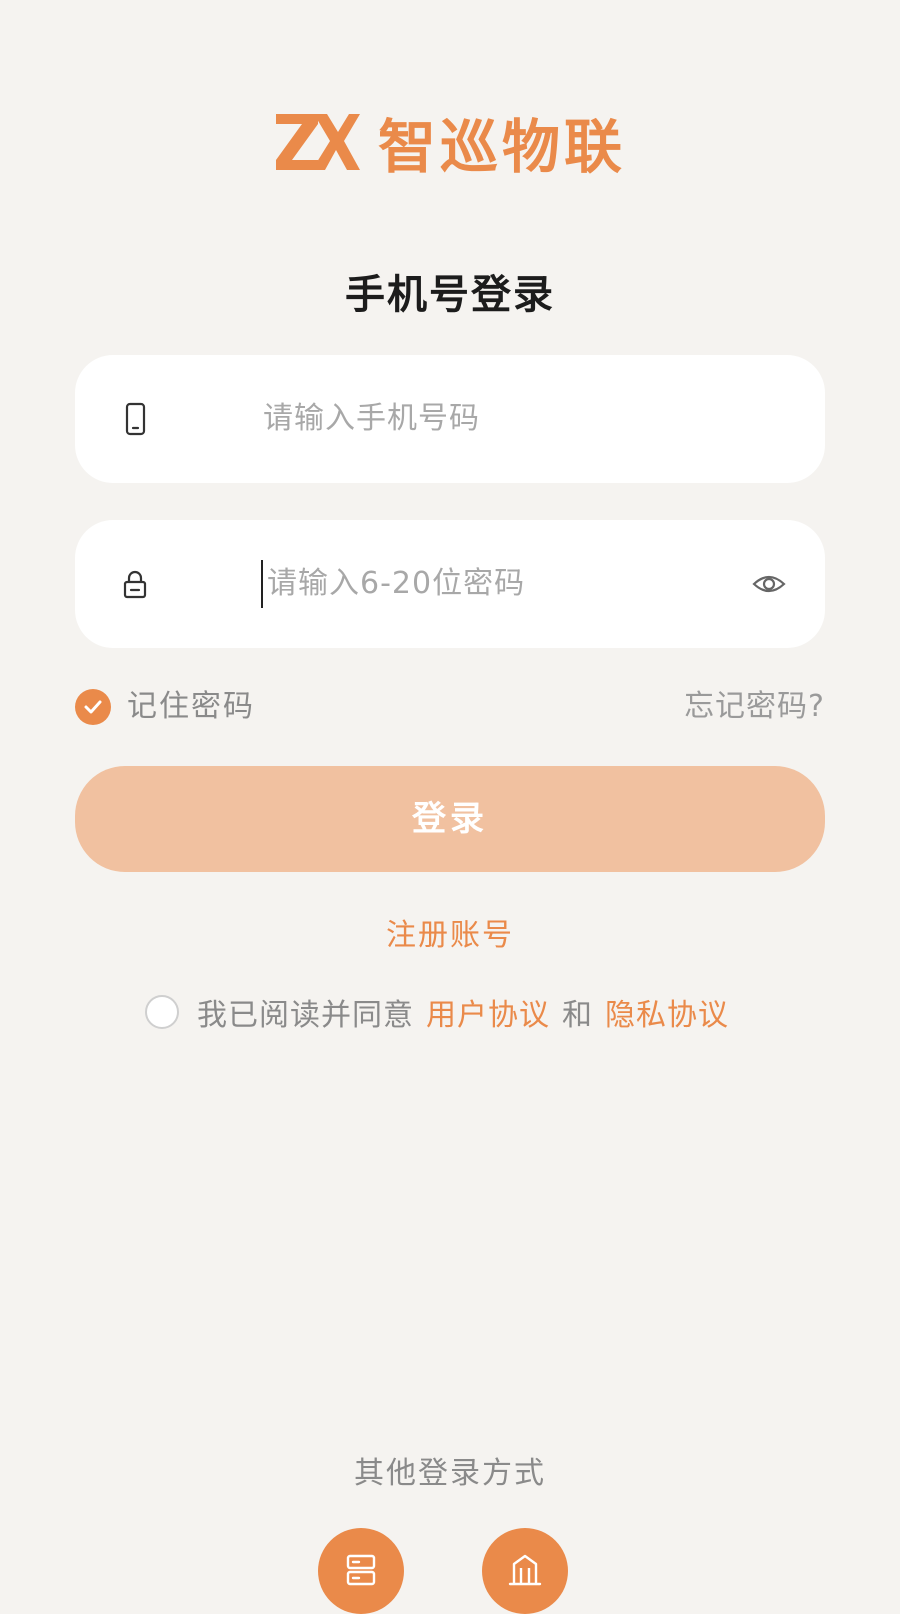  I want to click on user-agreement-link: 用户协议, so click(488, 1012).